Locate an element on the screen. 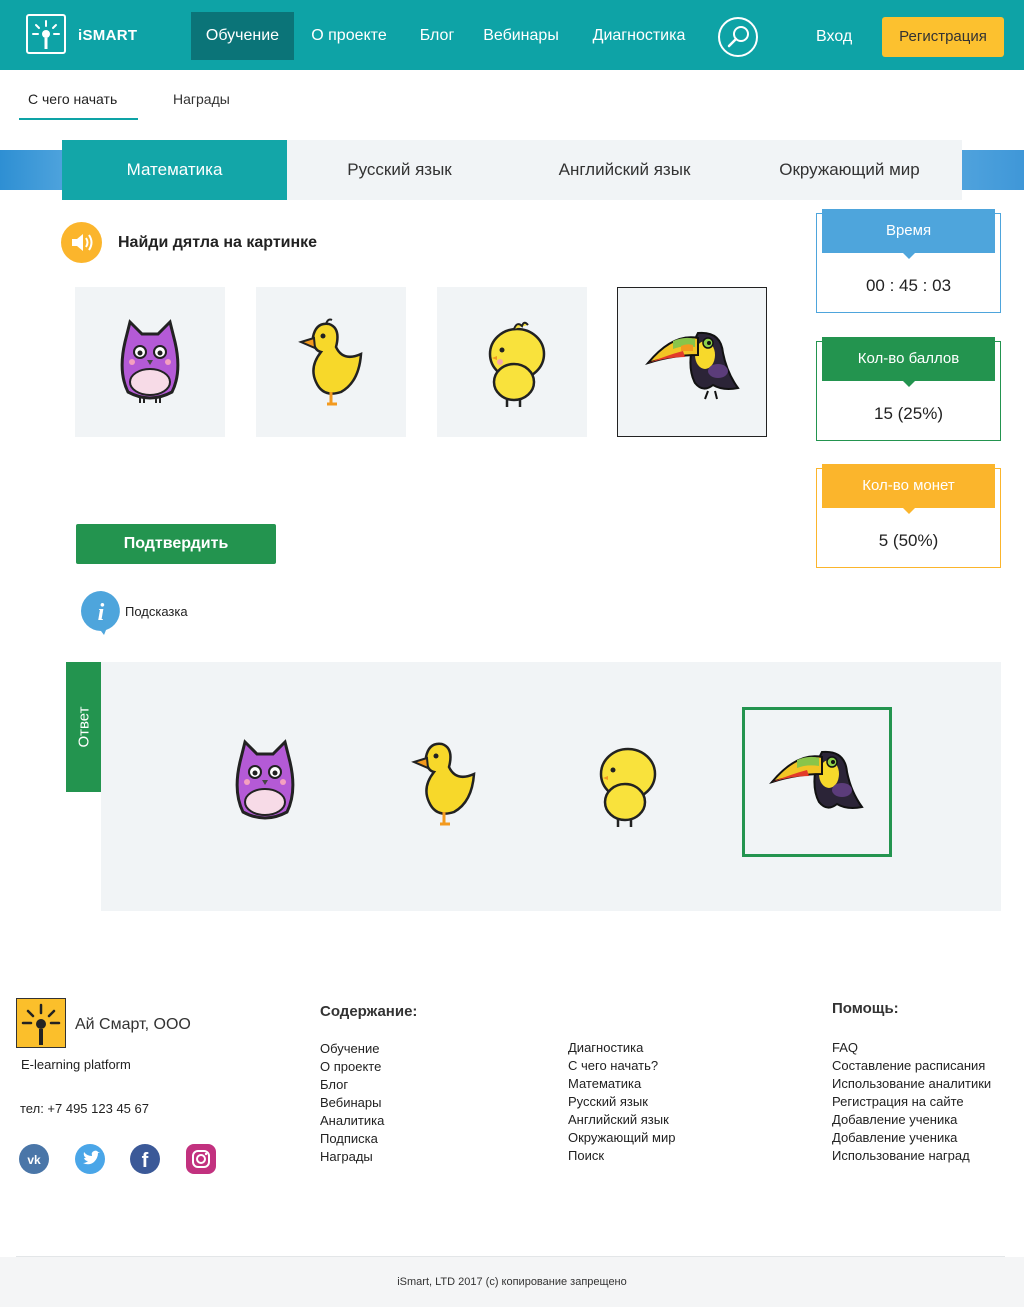 This screenshot has height=1307, width=1024. option-duck is located at coordinates (331, 362).